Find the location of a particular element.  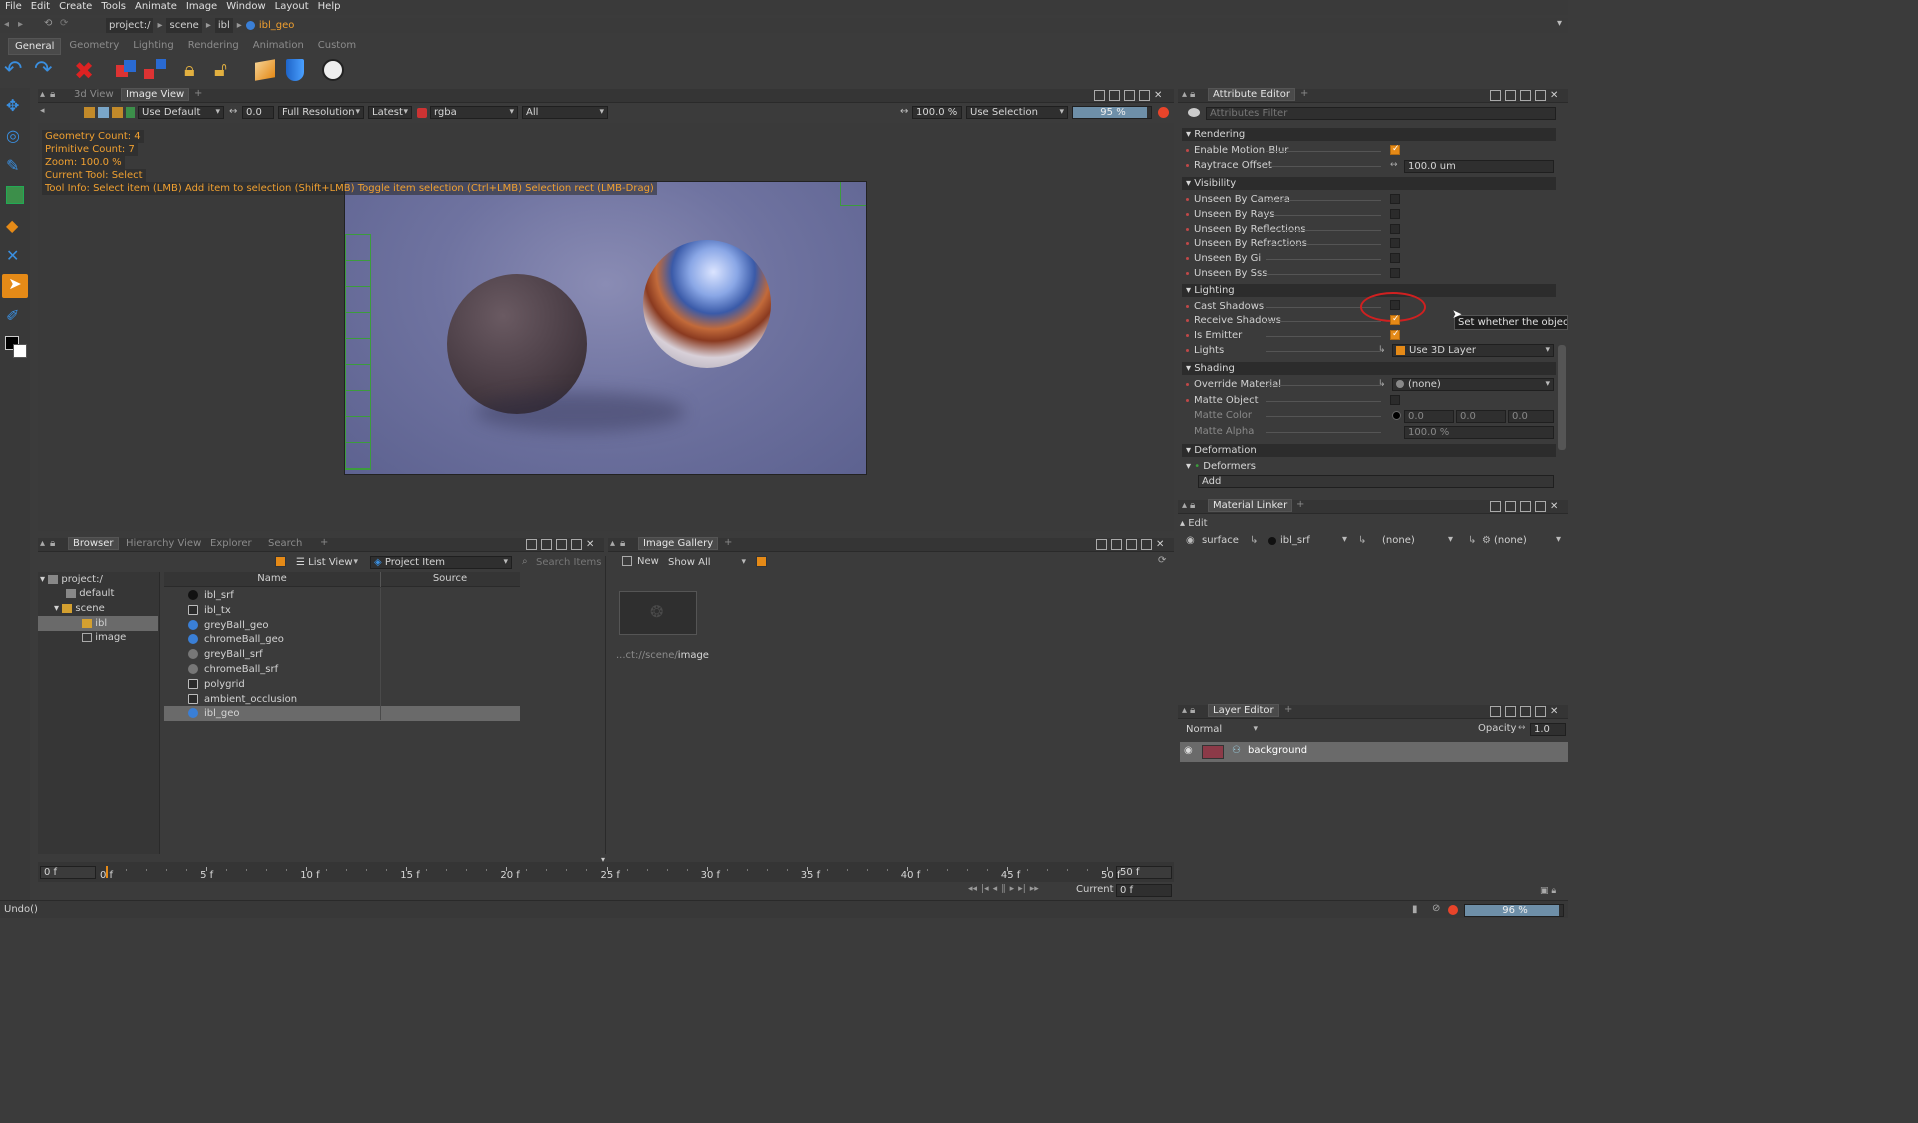

menu-item-image: Image is located at coordinates (201, 7).